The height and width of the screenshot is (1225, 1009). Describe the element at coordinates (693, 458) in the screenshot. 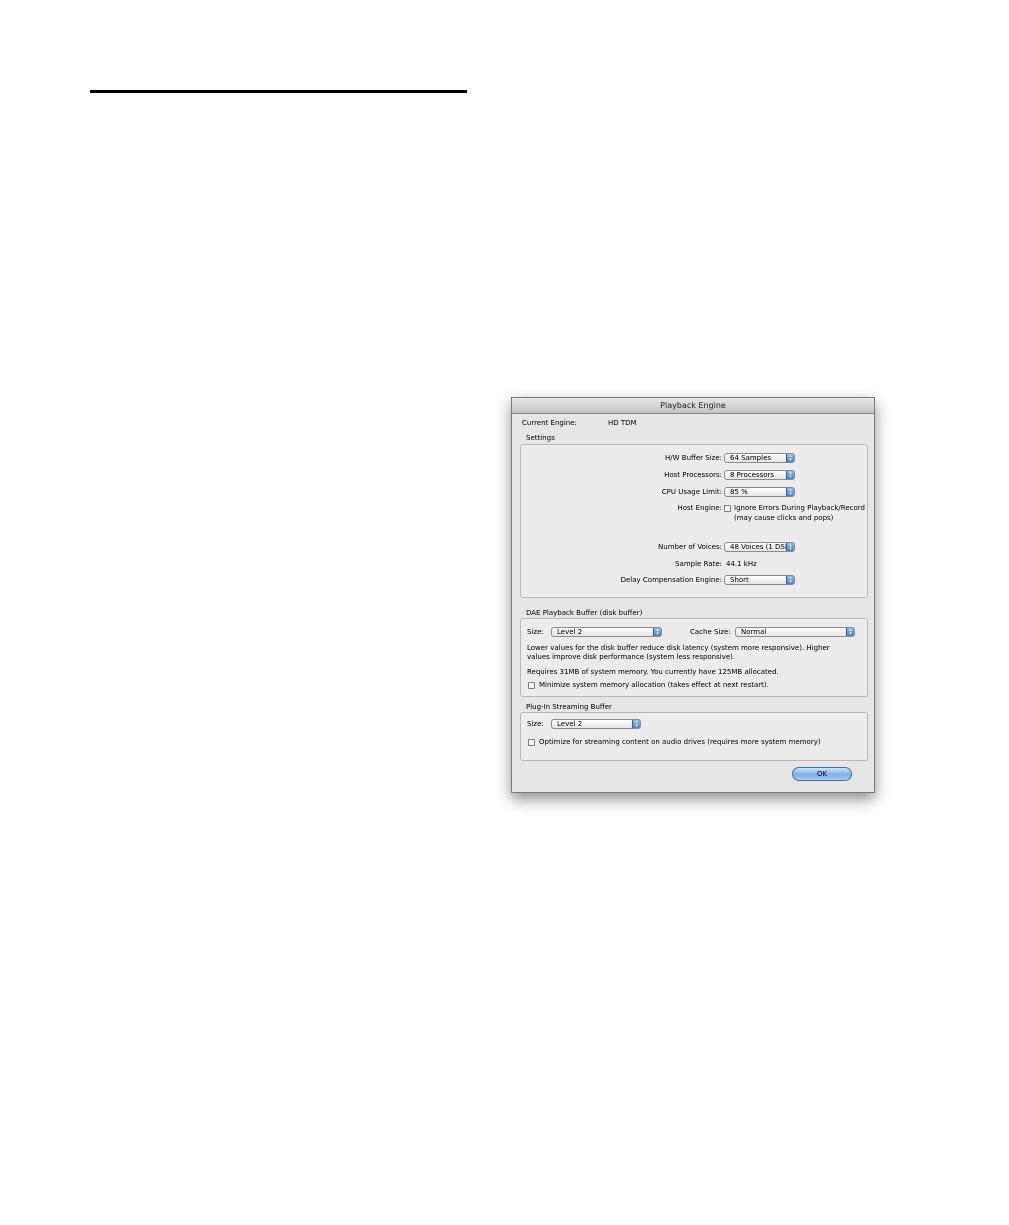

I see `hw-buffer-label: H/W Buffer Size:` at that location.